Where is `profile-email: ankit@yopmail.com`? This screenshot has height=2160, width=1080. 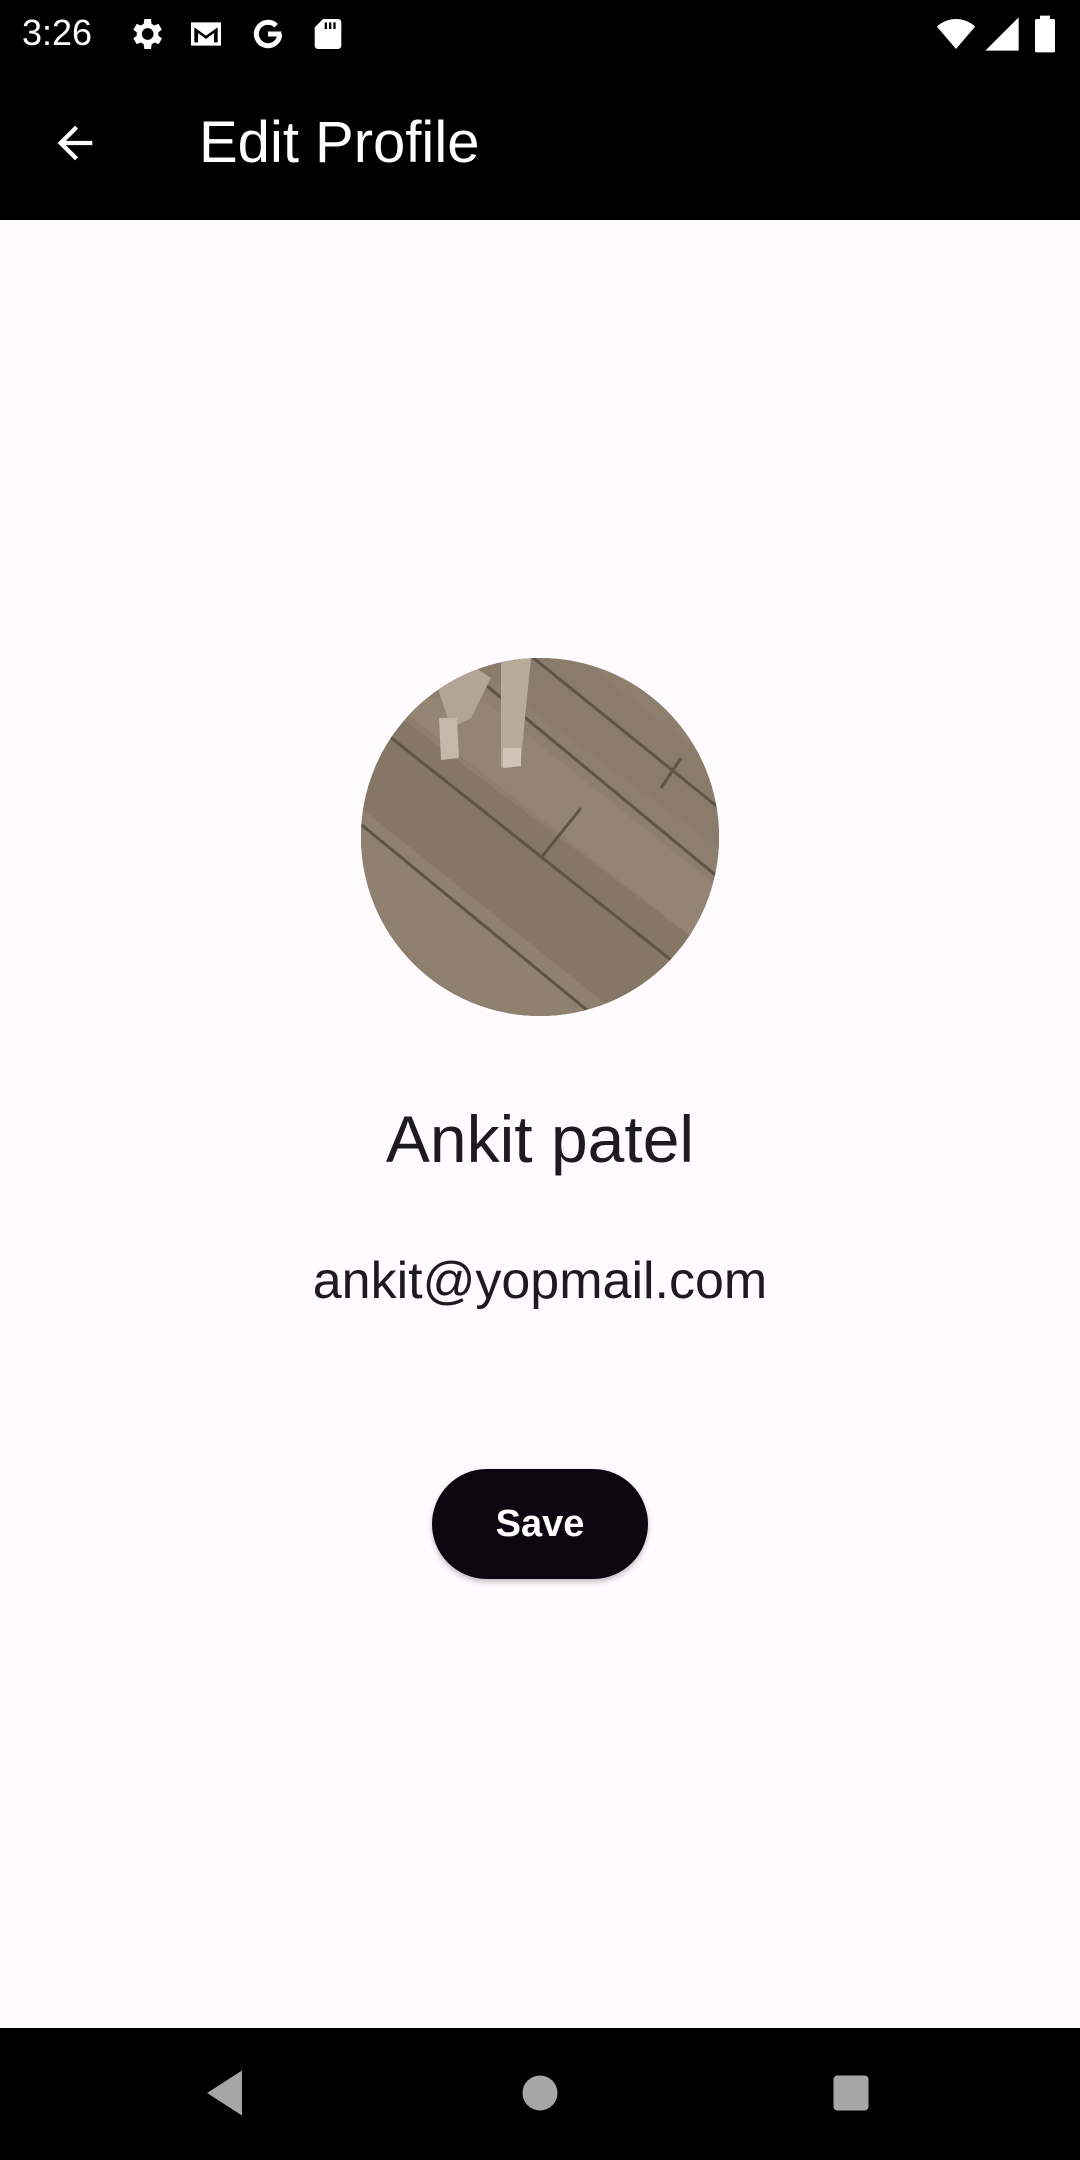 profile-email: ankit@yopmail.com is located at coordinates (540, 1281).